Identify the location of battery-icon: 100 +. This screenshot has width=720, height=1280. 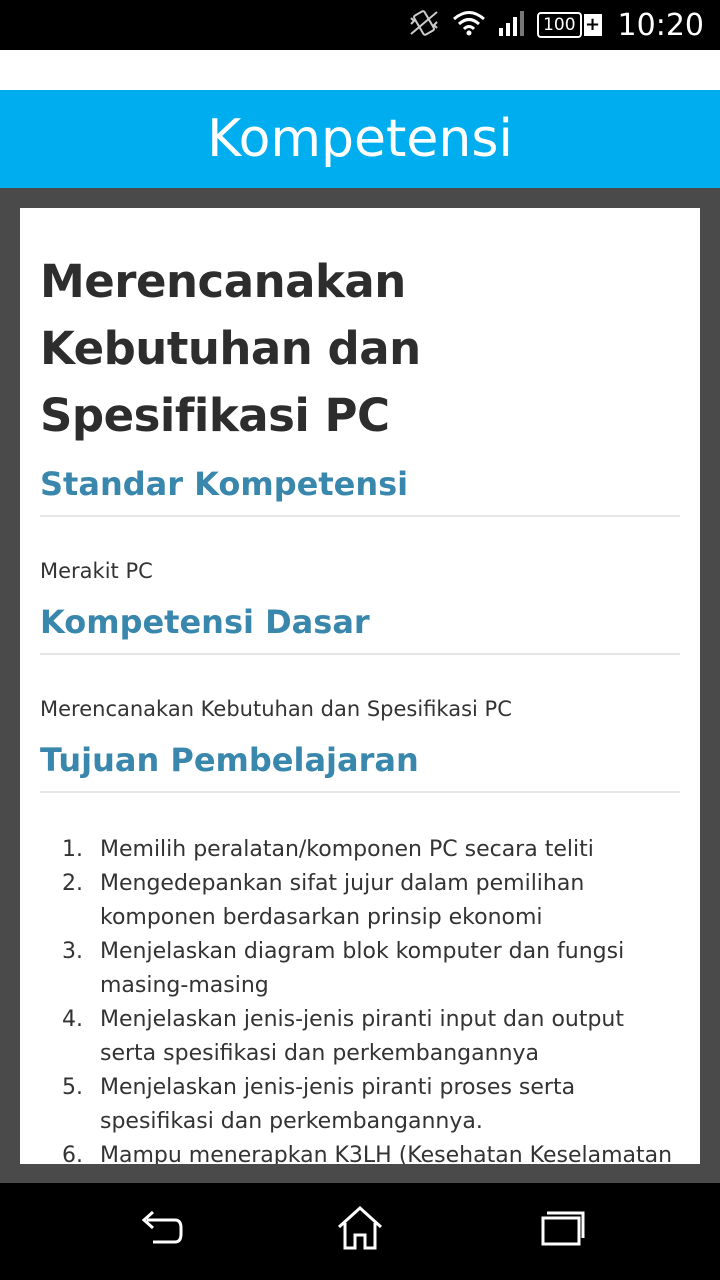
(569, 25).